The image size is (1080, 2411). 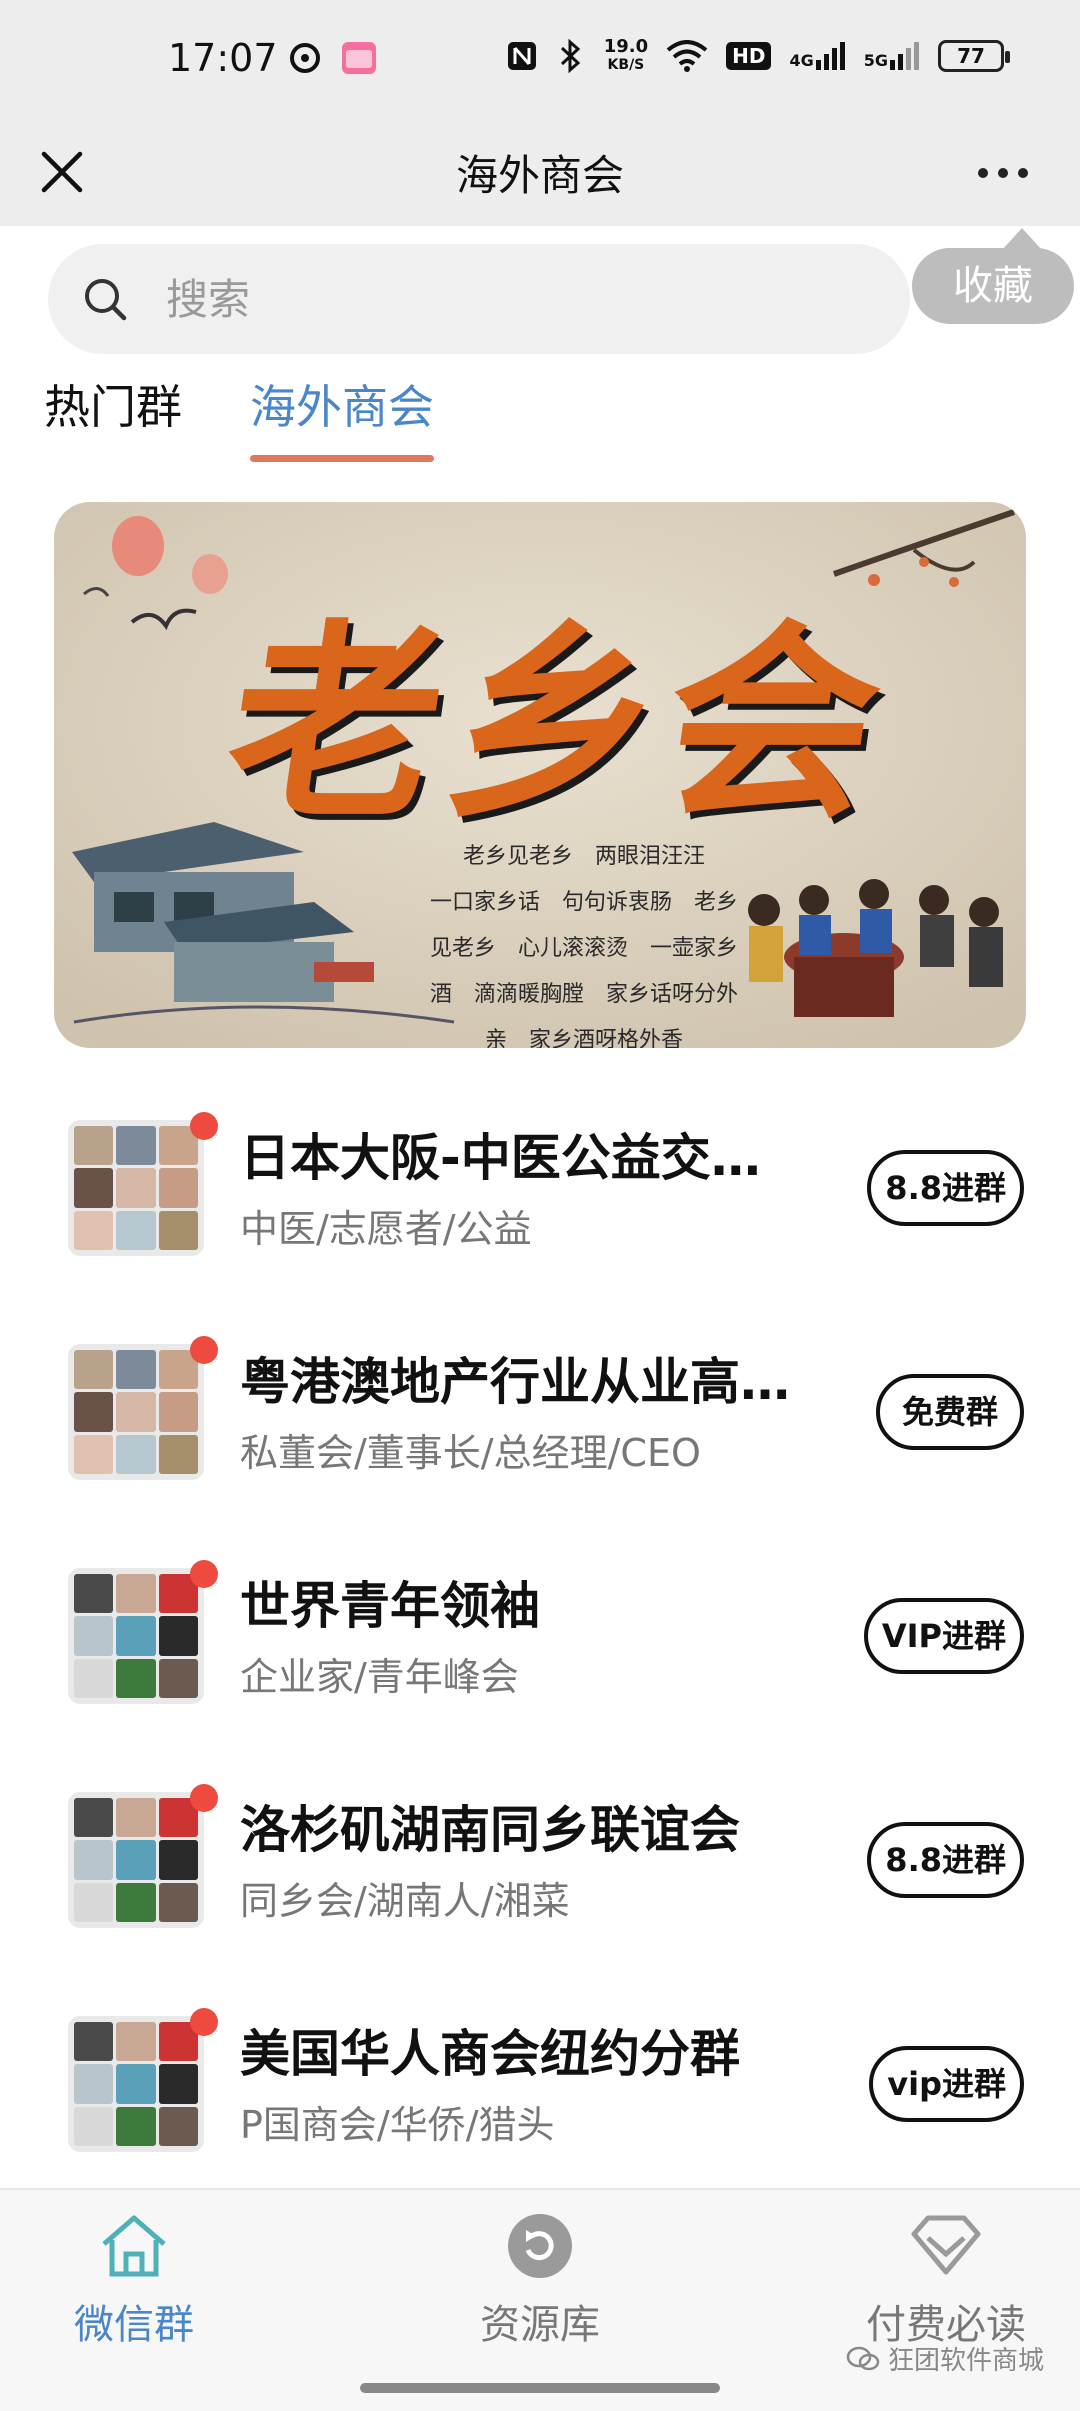 What do you see at coordinates (540, 1868) in the screenshot?
I see `group-row: 洛杉矶湖南同乡联谊会 同乡会/湖南人/湘菜 8.8进群` at bounding box center [540, 1868].